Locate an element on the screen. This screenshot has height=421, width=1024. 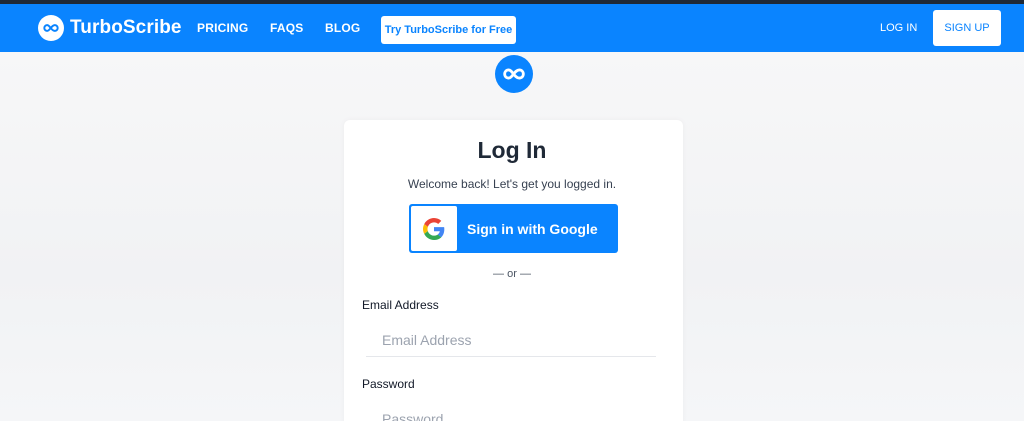
google-signin-button: Sign in with Google is located at coordinates (513, 228).